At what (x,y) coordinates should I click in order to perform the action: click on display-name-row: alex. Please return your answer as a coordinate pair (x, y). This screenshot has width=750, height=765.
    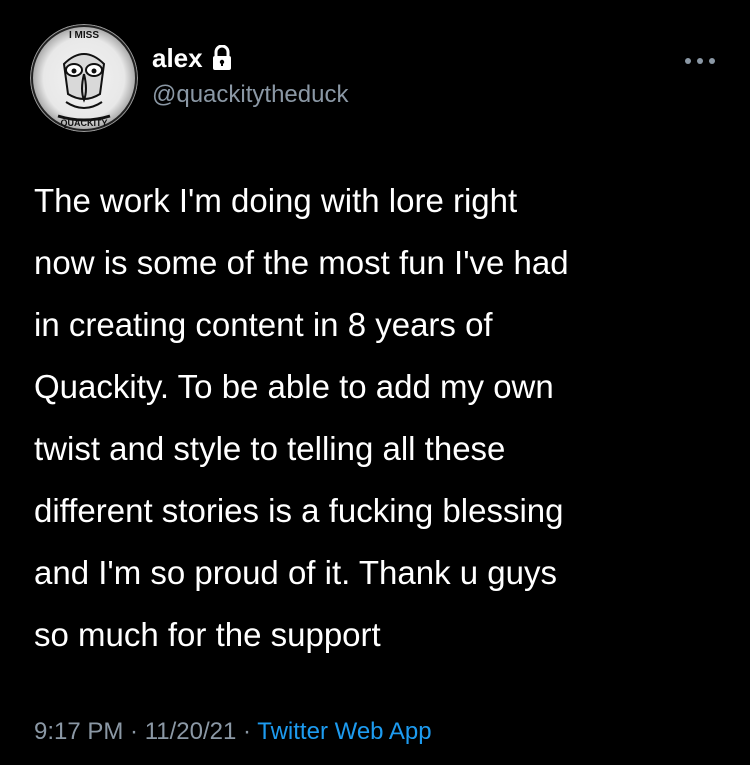
    Looking at the image, I should click on (192, 58).